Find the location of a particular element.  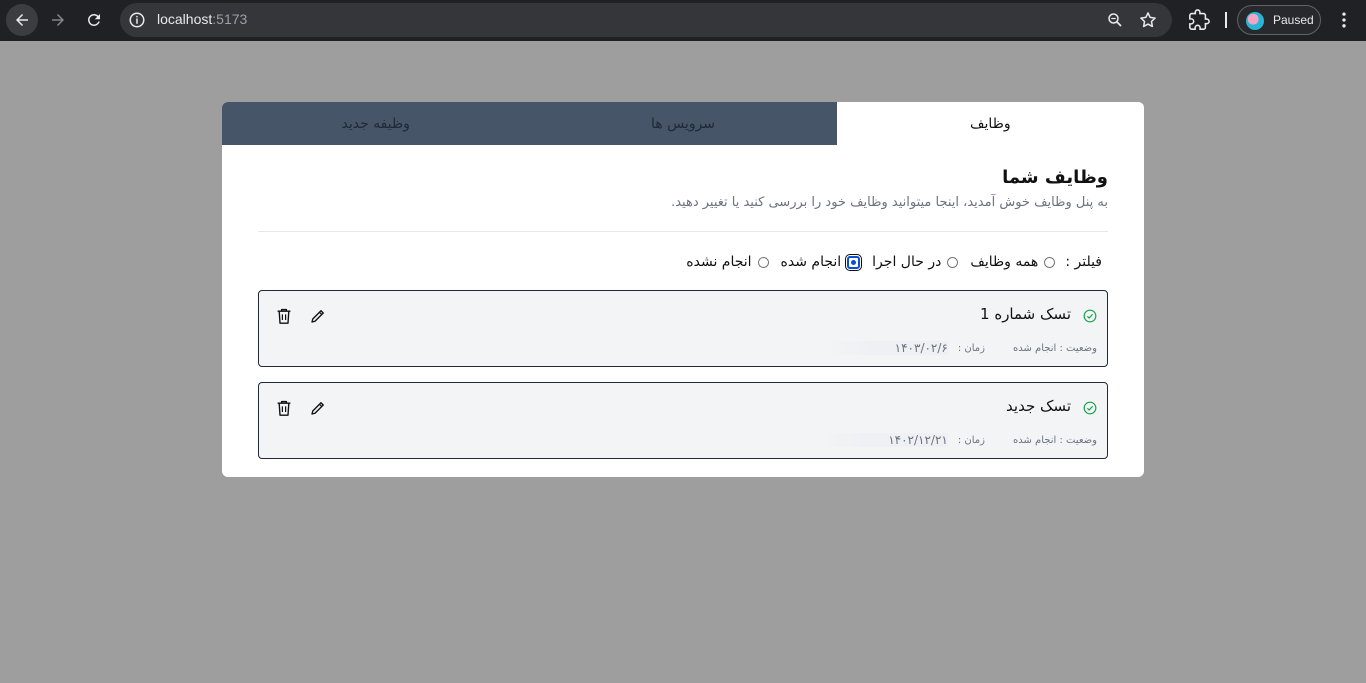

filter-option-label: در حال اجرا is located at coordinates (907, 262).